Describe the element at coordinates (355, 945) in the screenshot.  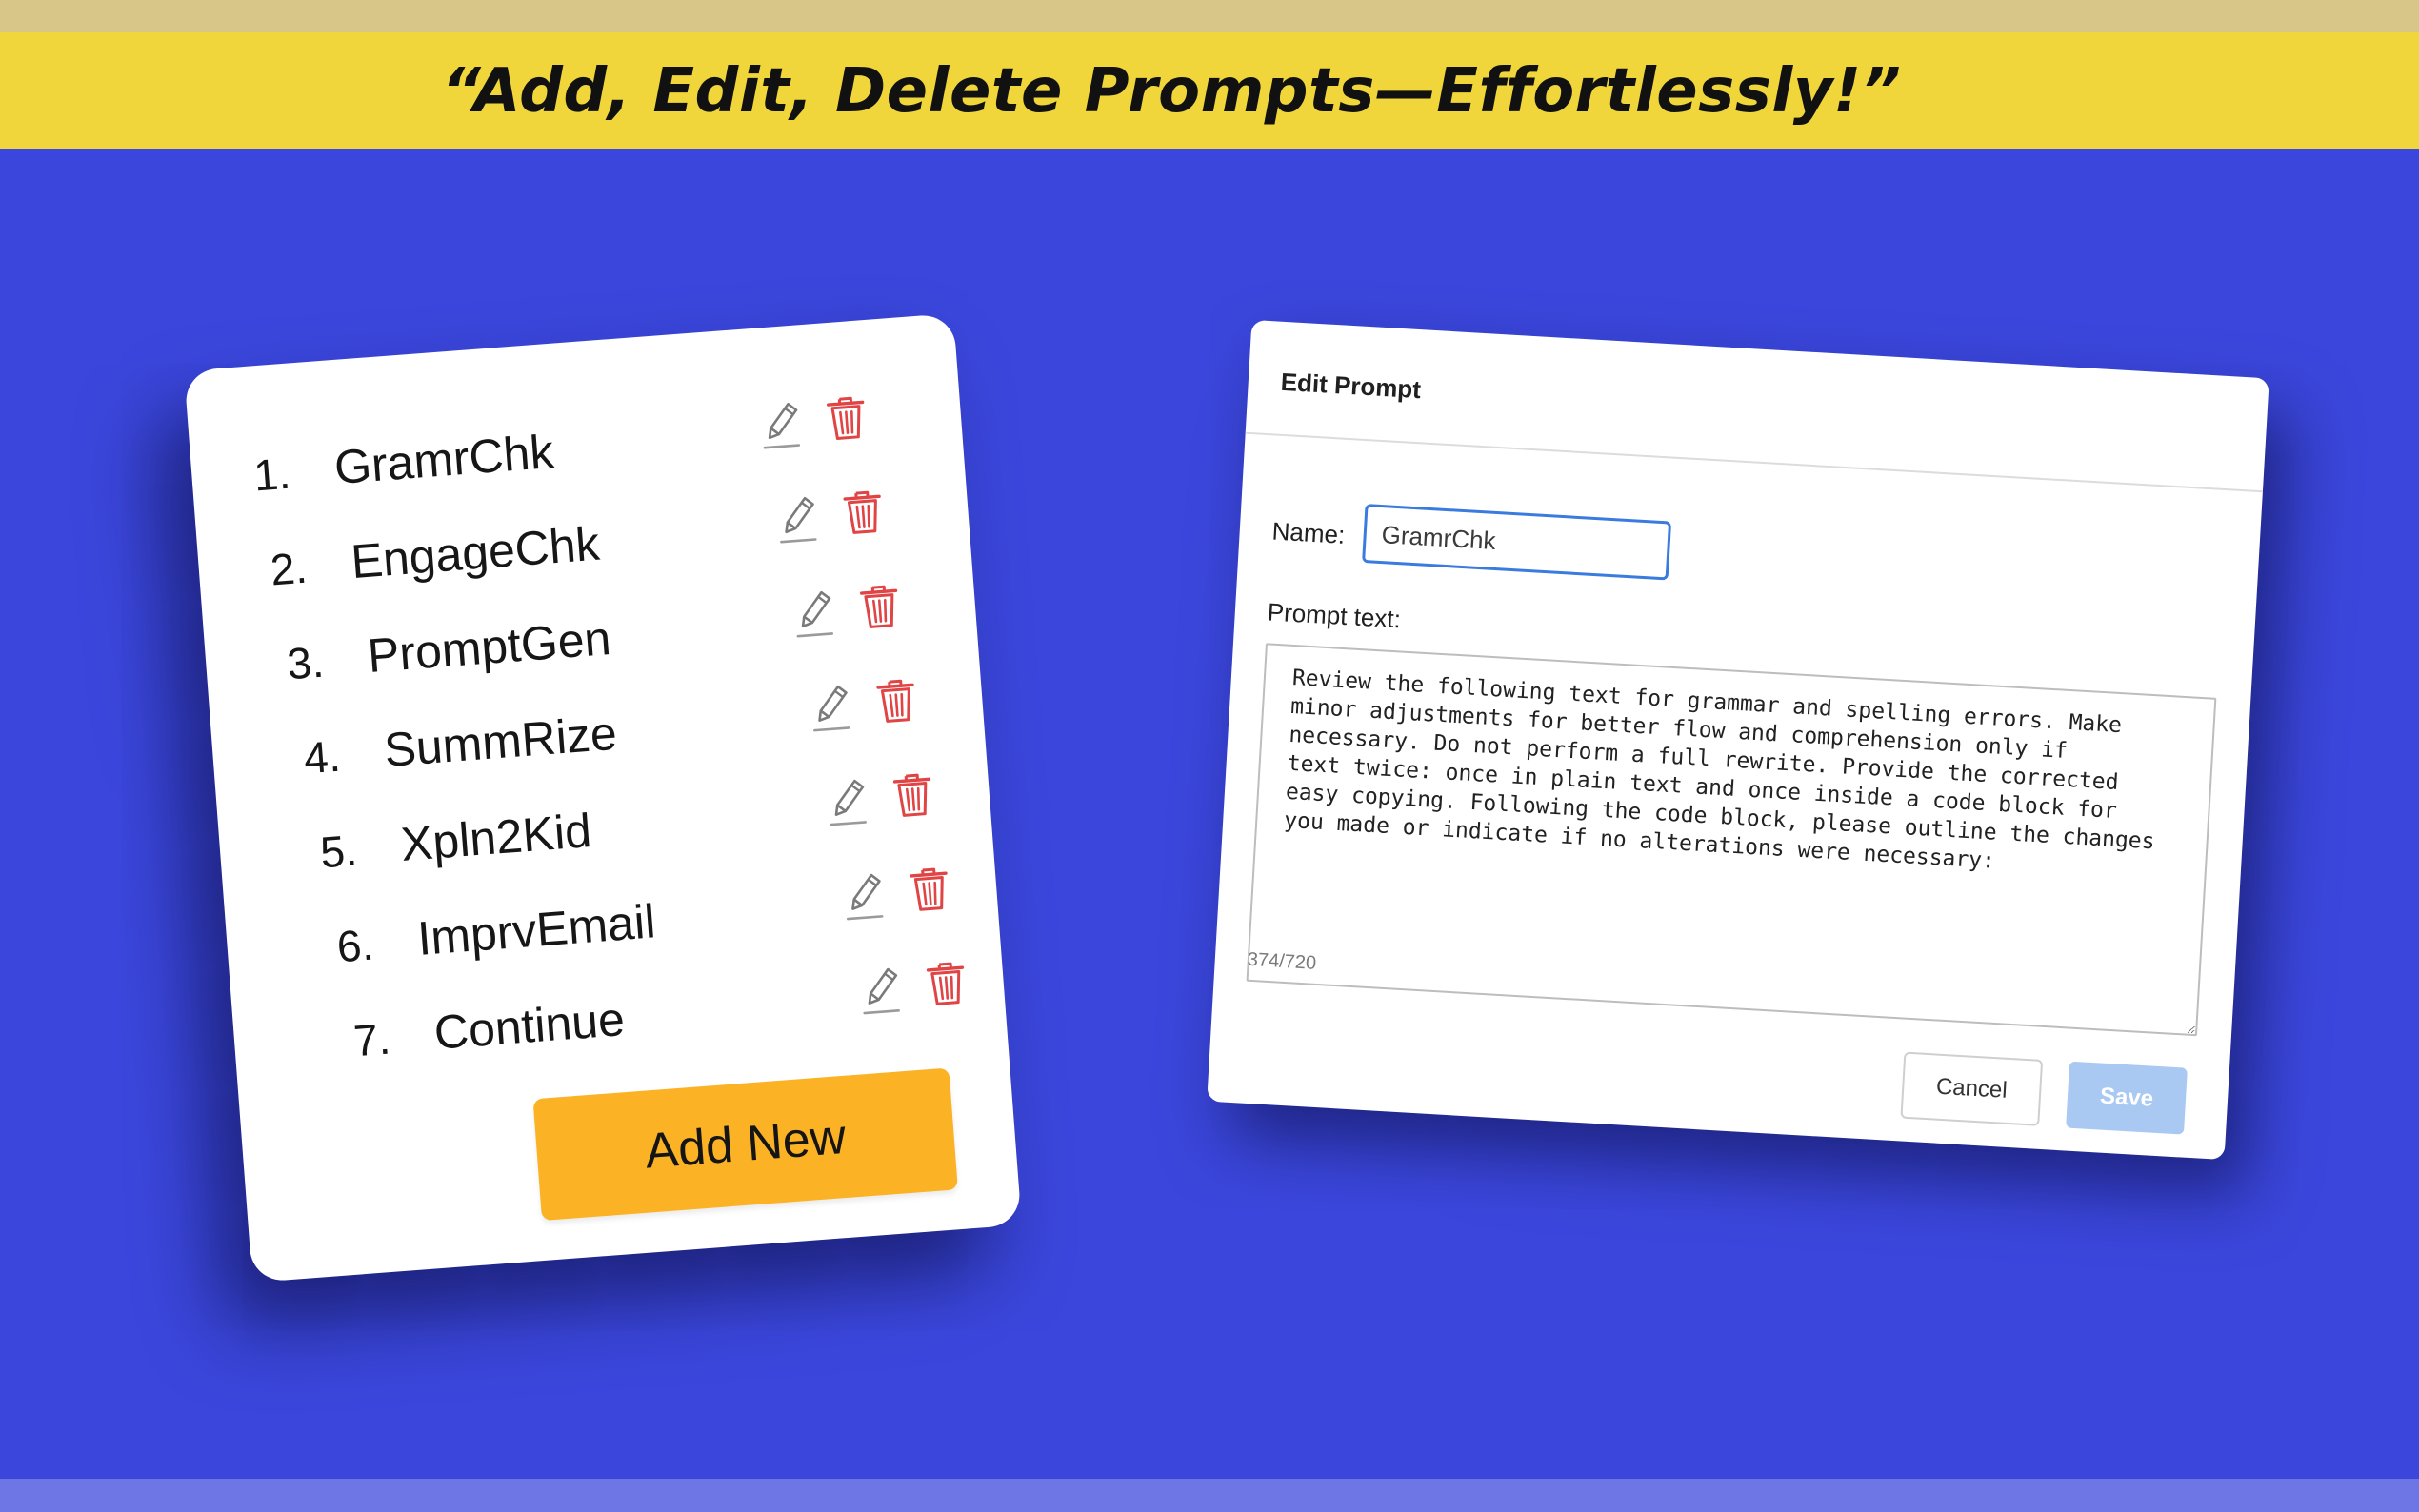
I see `list-item-number: 6.` at that location.